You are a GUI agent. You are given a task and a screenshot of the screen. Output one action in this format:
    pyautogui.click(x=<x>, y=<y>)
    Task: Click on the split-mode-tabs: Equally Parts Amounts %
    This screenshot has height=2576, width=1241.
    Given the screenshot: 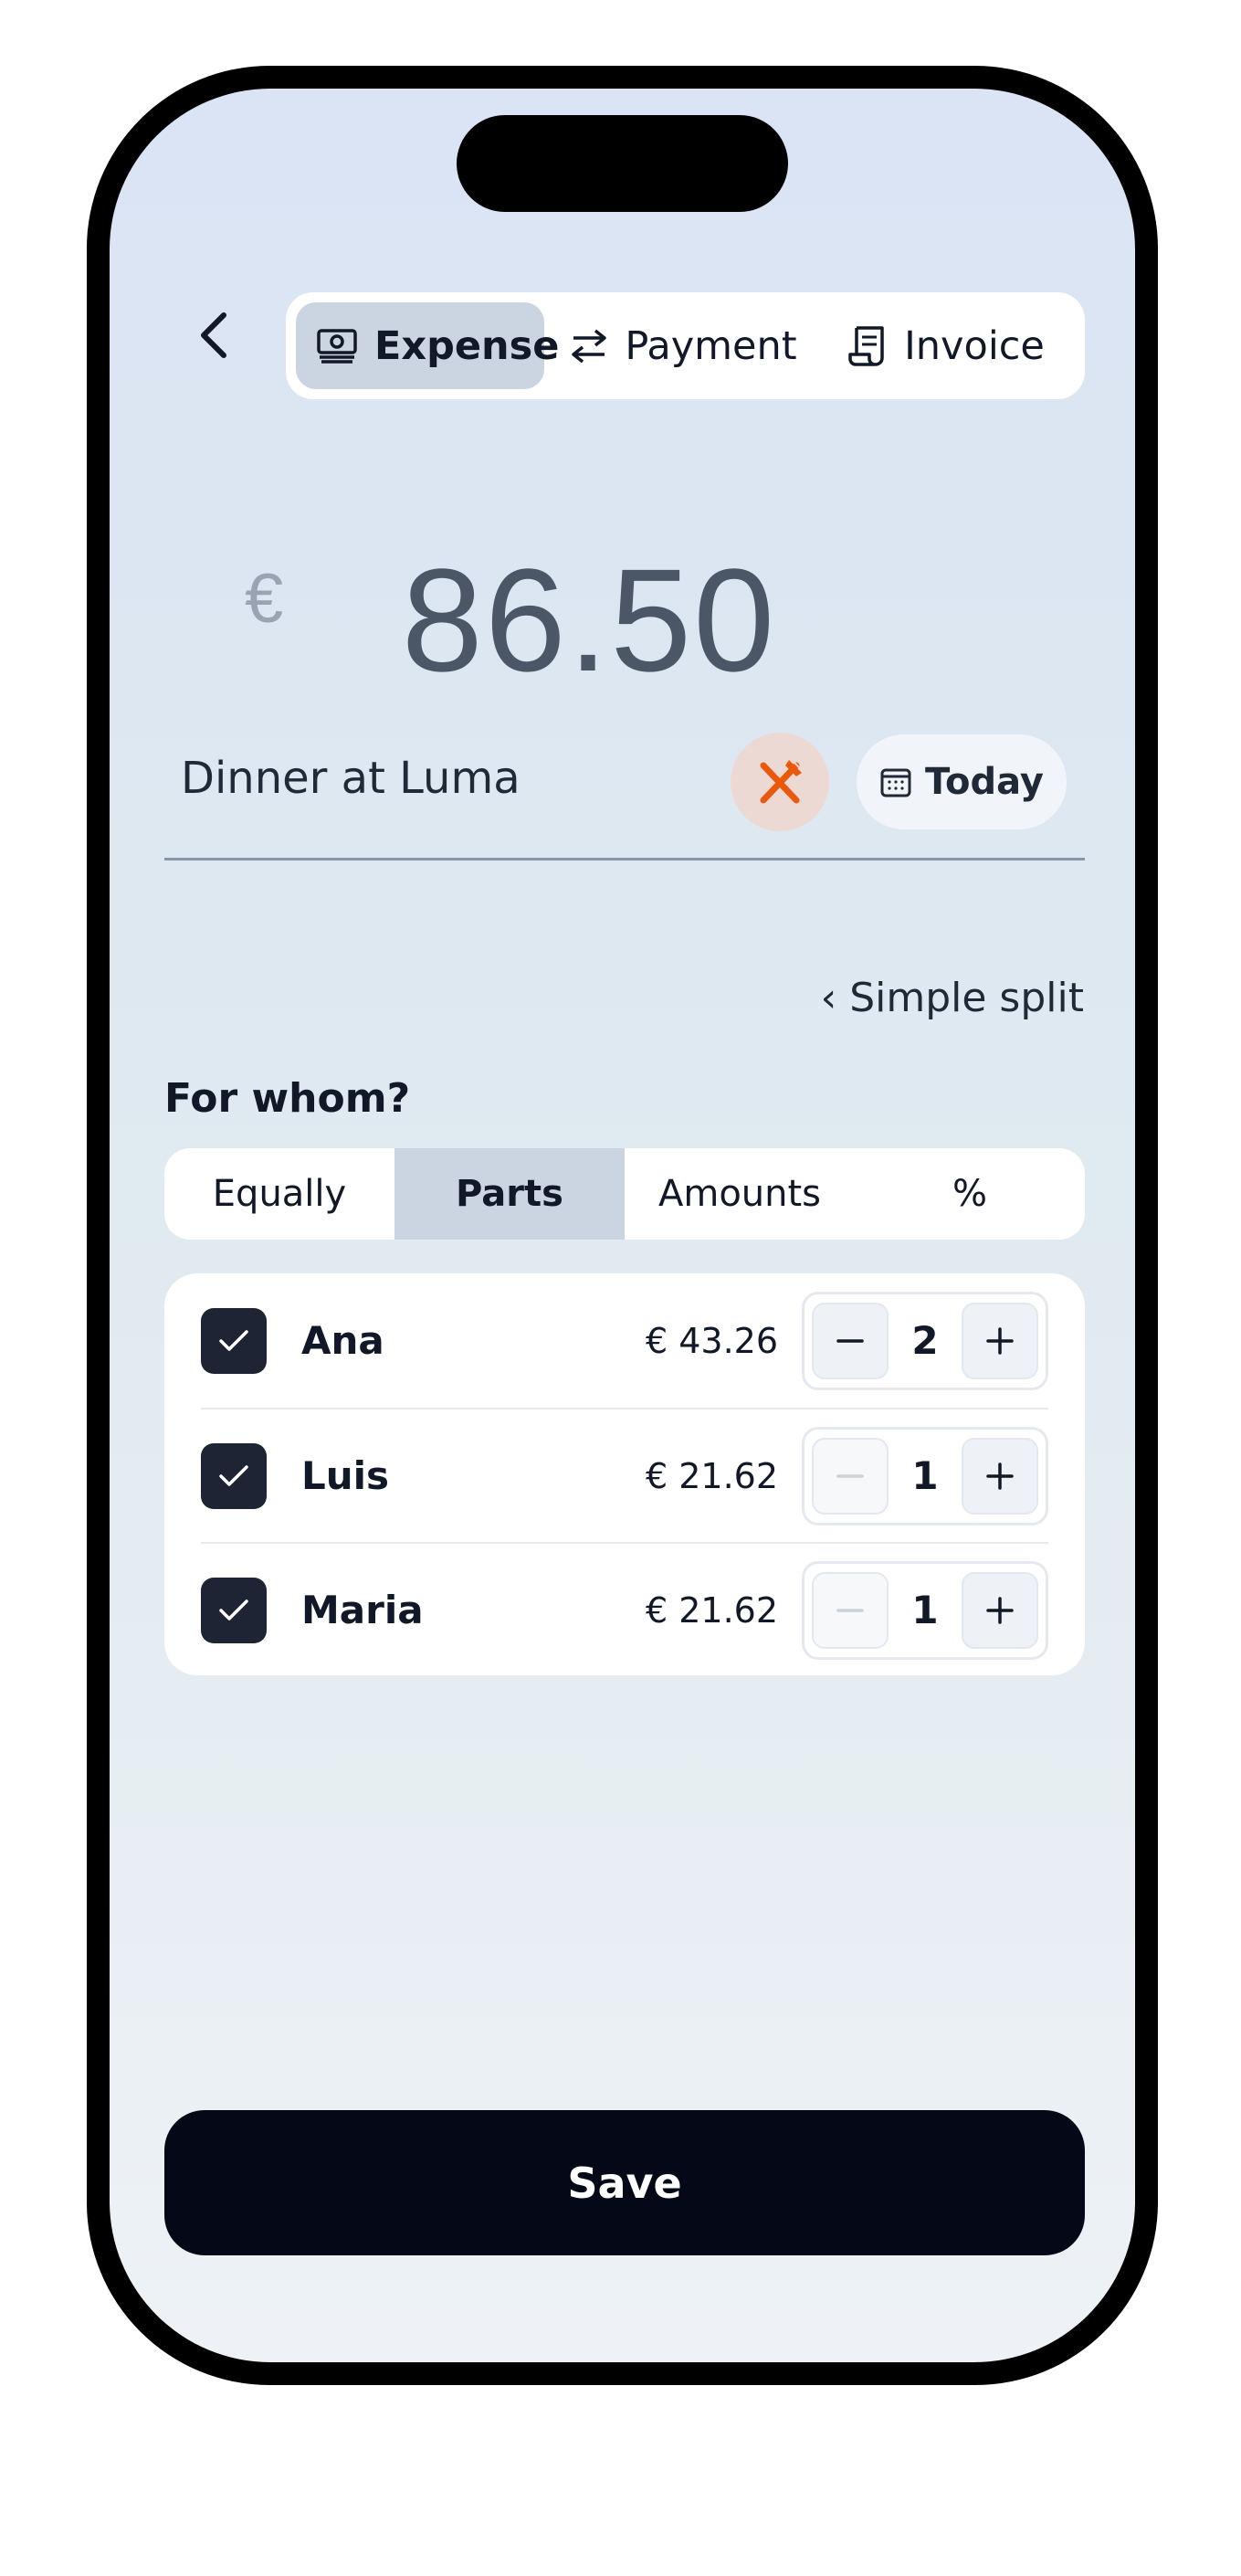 What is the action you would take?
    pyautogui.click(x=624, y=1194)
    